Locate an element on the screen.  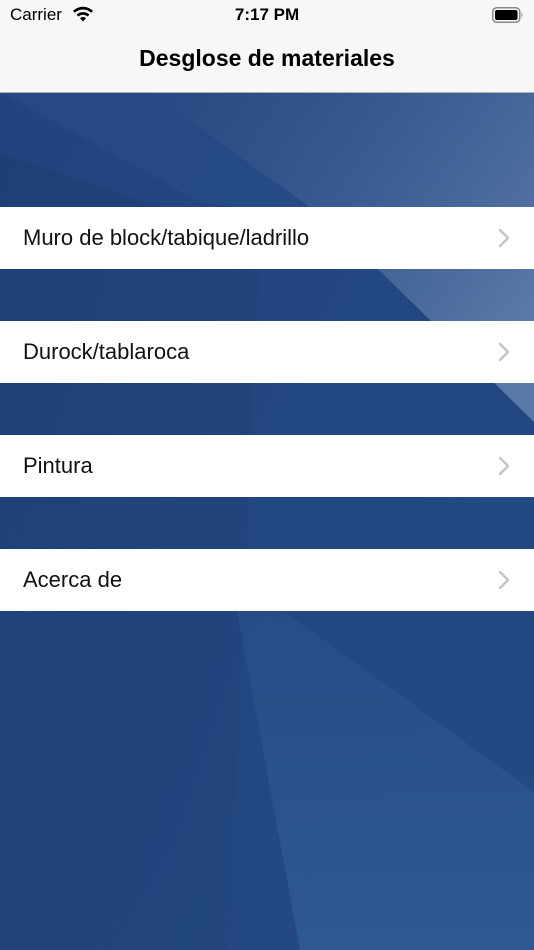
page-title: Desglose de materiales is located at coordinates (267, 58).